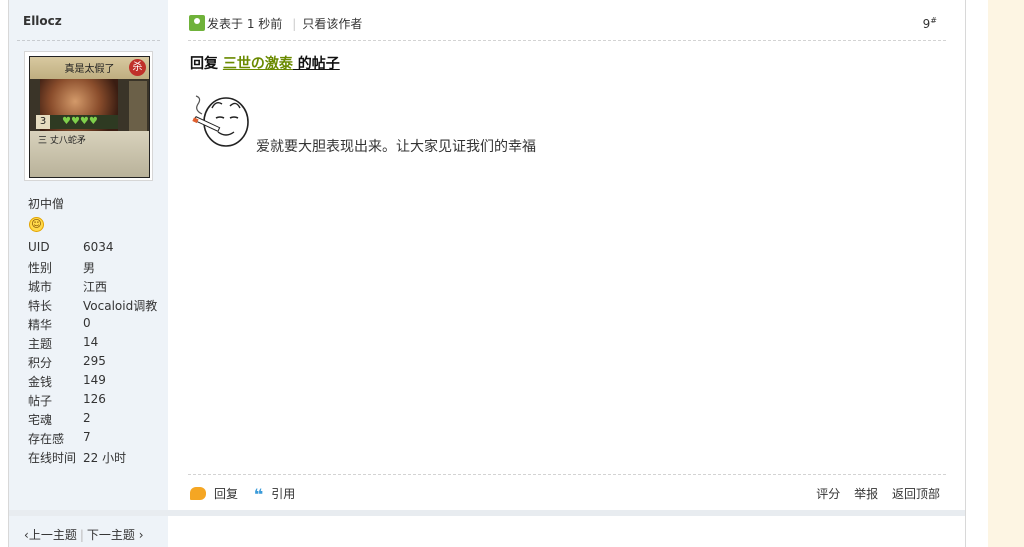 Image resolution: width=1024 pixels, height=547 pixels. I want to click on reply-user-link: 三世の激泰, so click(258, 64).